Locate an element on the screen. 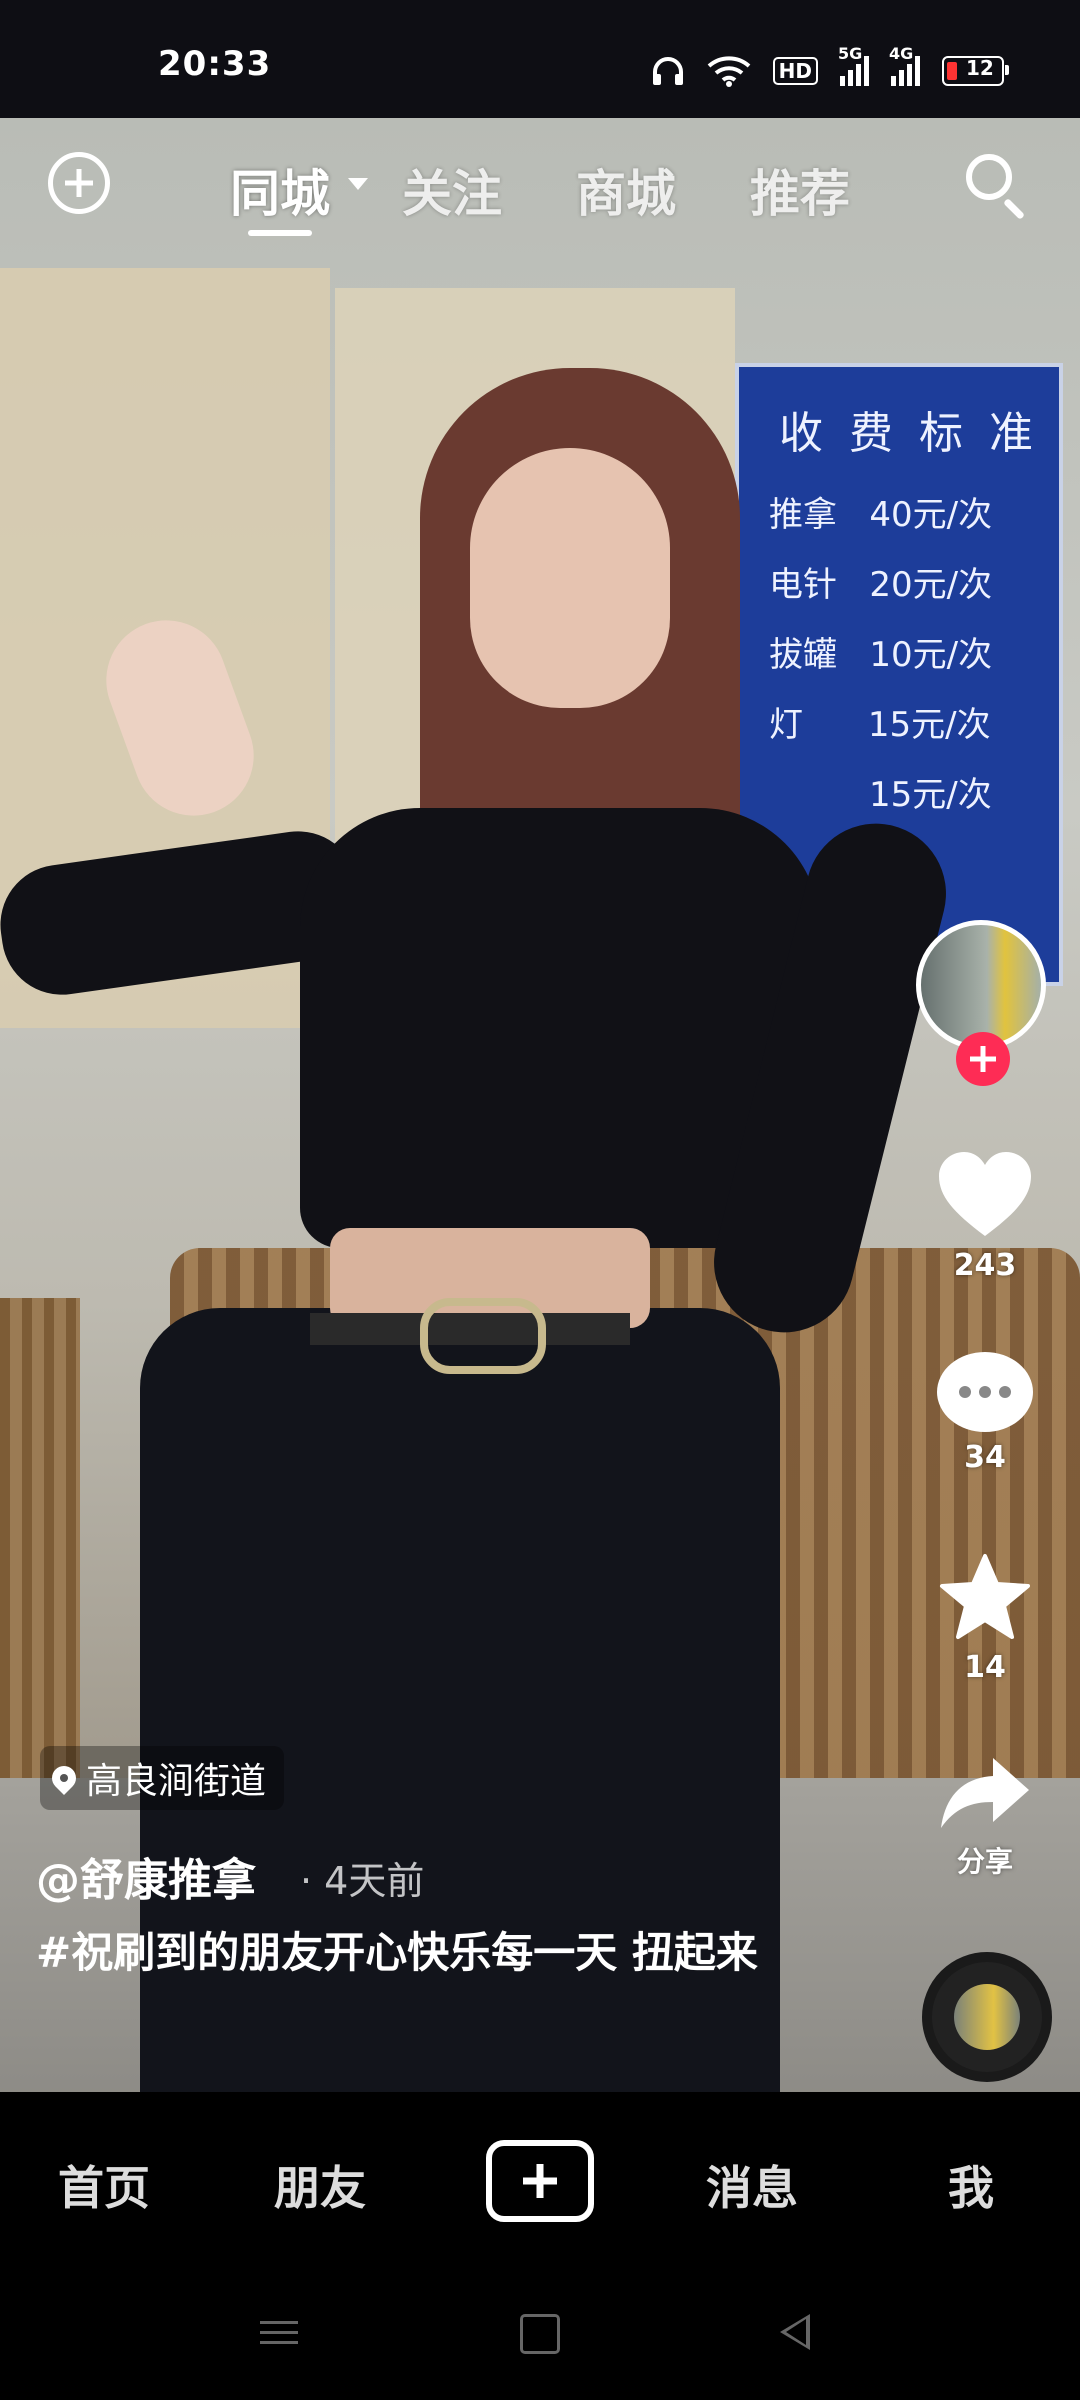  like-button: 243 is located at coordinates (985, 1216).